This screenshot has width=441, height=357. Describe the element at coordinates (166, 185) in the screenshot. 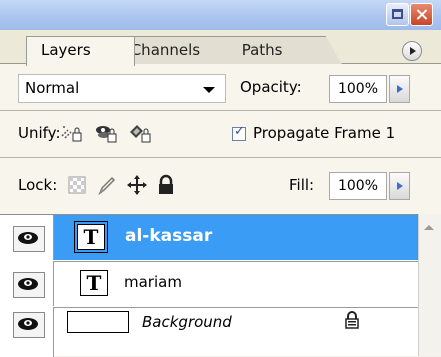

I see `lock-all-icon` at that location.